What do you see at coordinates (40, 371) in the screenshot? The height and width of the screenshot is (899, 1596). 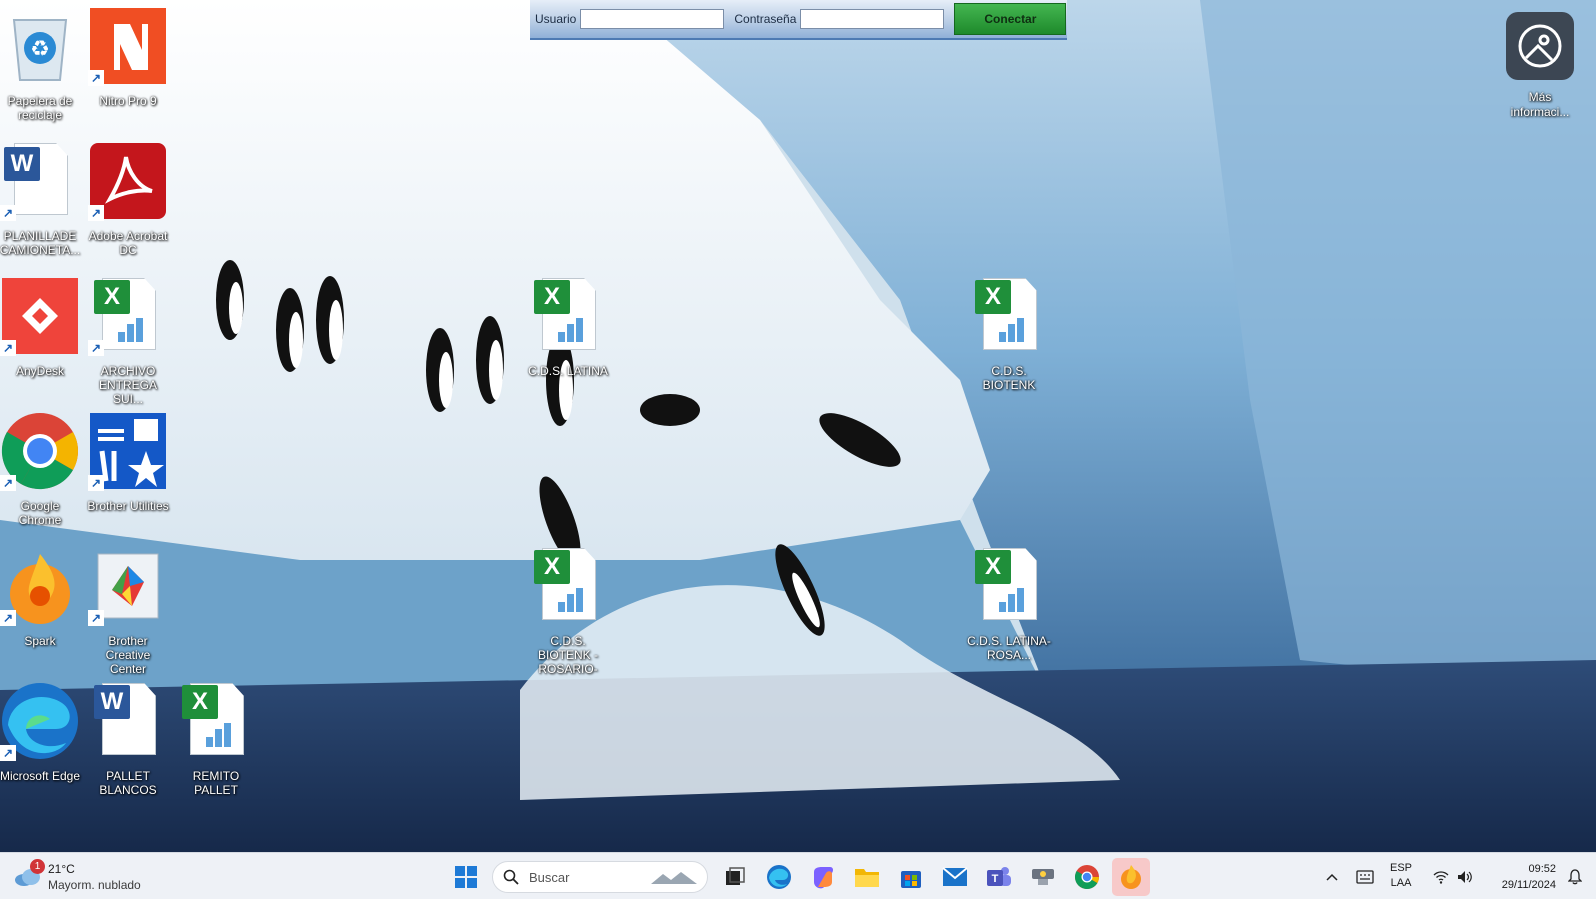 I see `desktop-icon-label: AnyDesk` at bounding box center [40, 371].